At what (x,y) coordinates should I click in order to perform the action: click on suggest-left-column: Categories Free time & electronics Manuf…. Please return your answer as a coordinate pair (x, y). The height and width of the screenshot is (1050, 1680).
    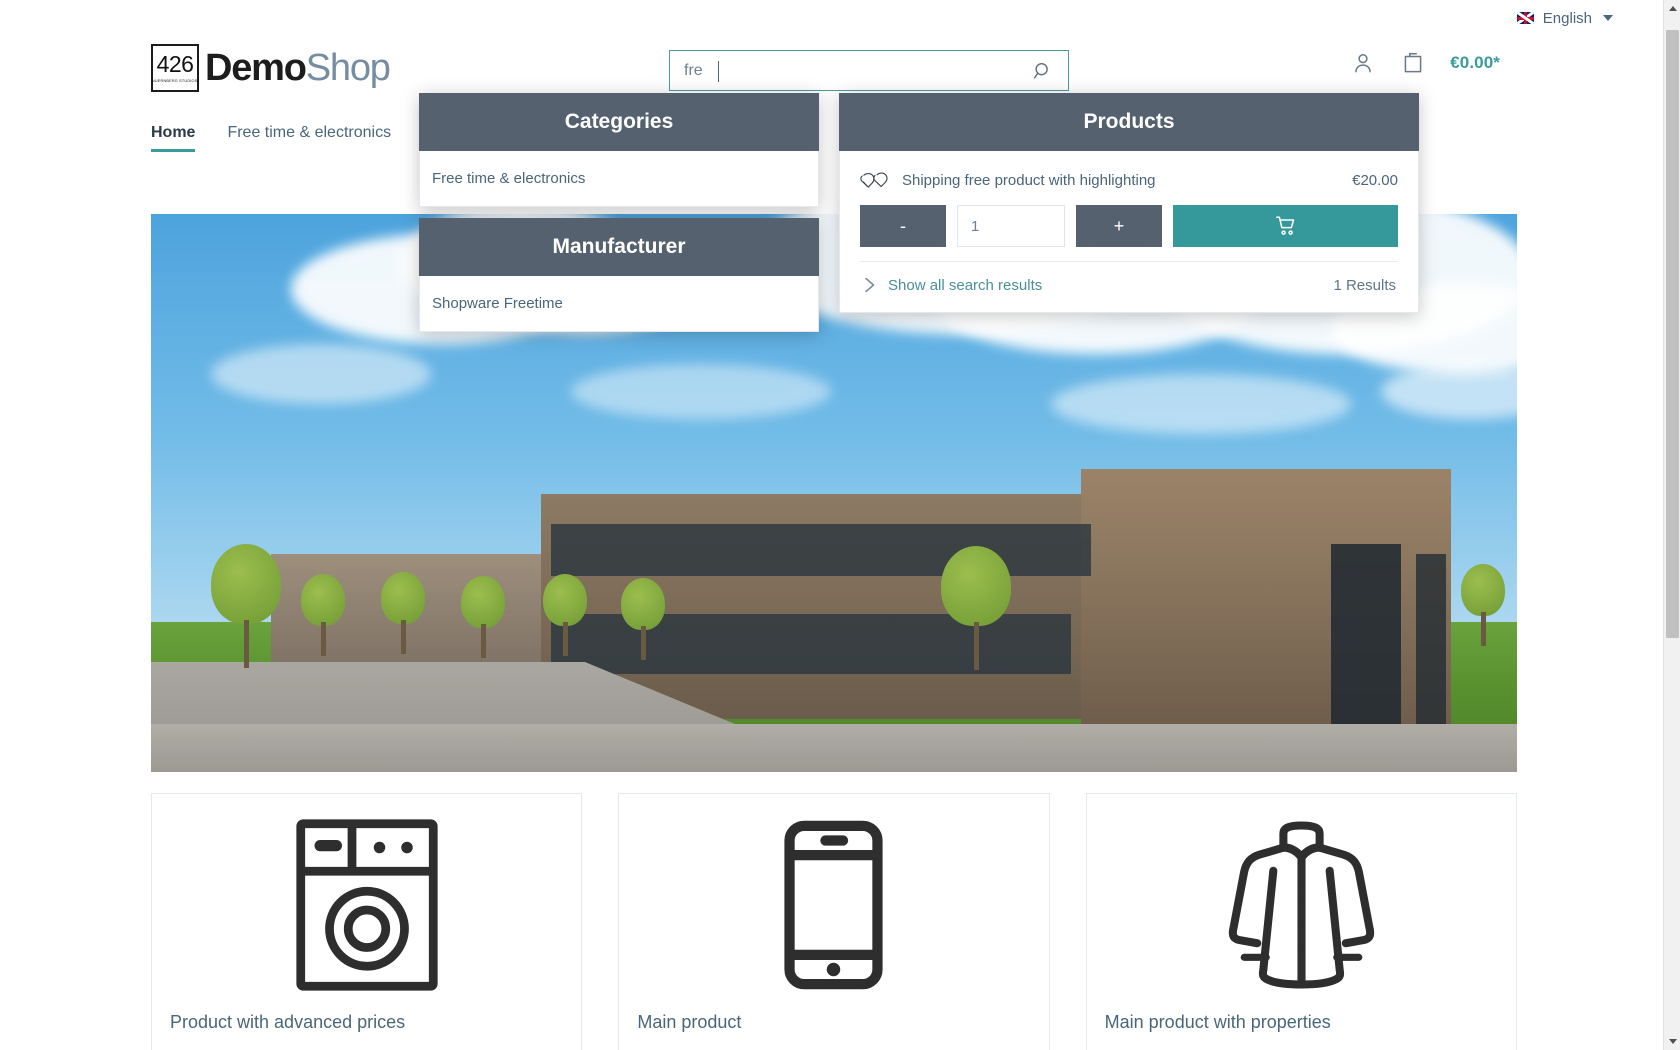
    Looking at the image, I should click on (619, 212).